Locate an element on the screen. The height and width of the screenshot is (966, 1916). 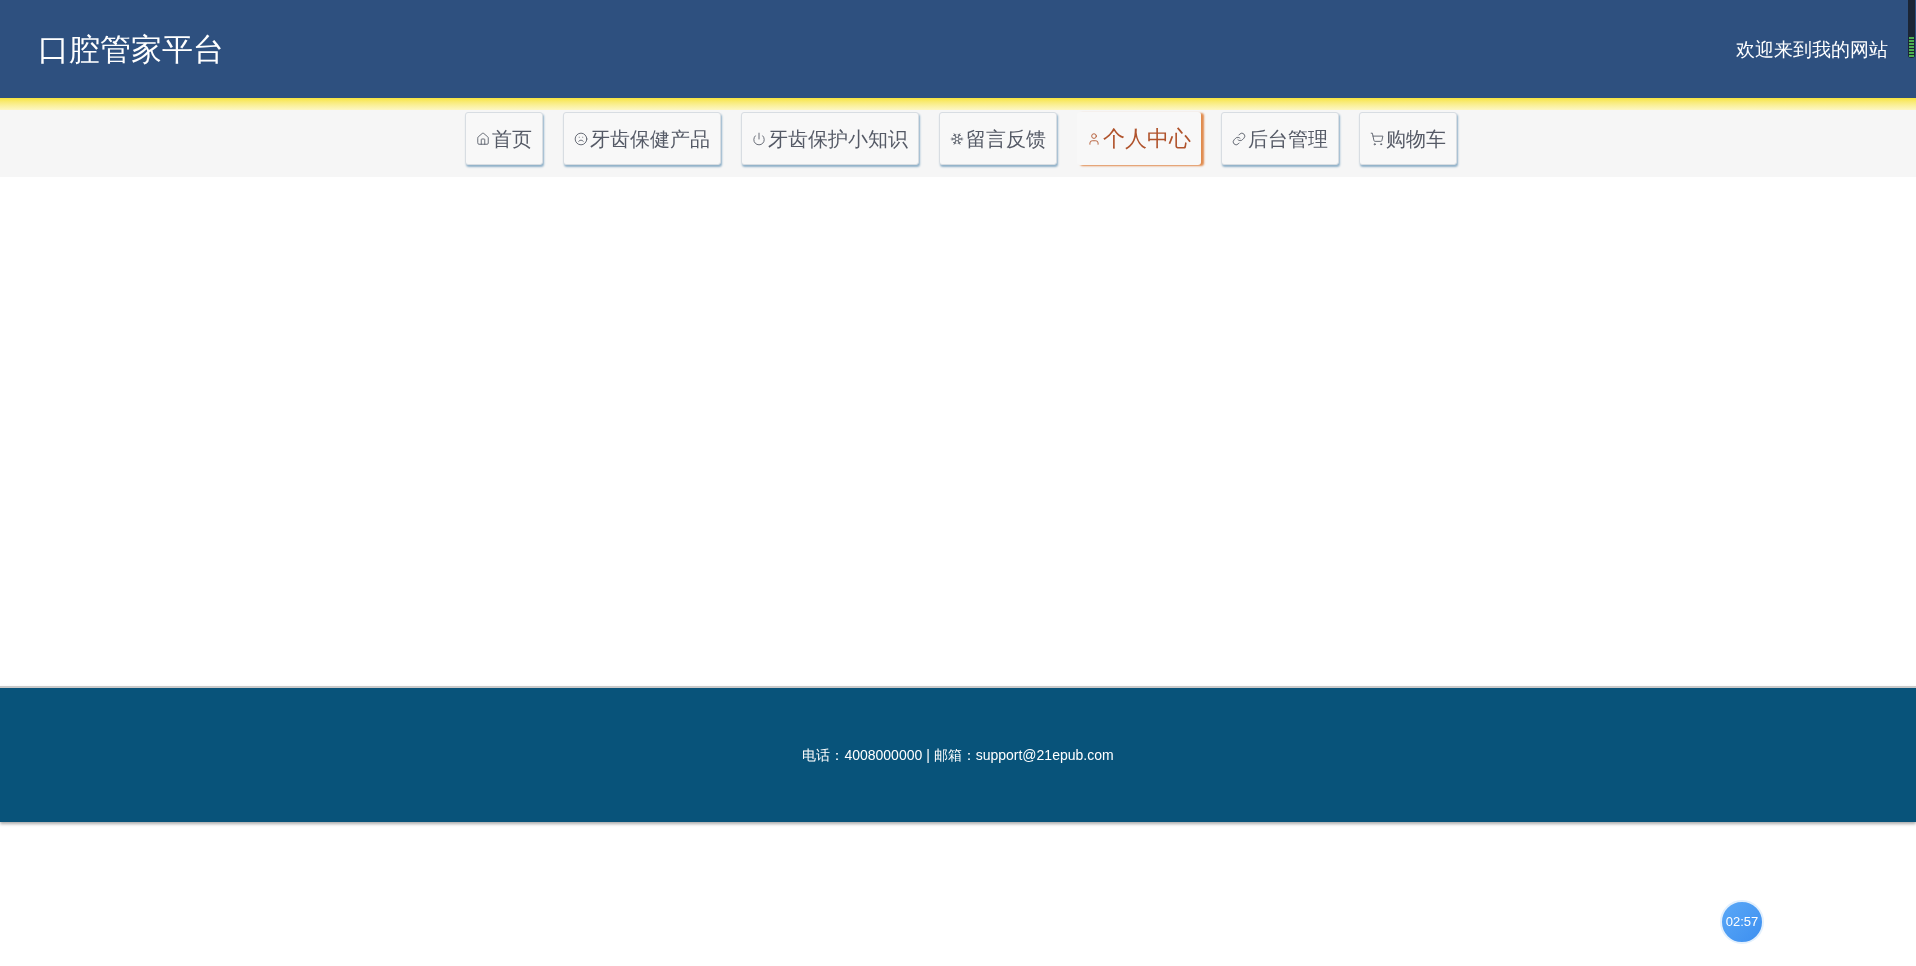
site-title: 口腔管家平台 is located at coordinates (131, 49).